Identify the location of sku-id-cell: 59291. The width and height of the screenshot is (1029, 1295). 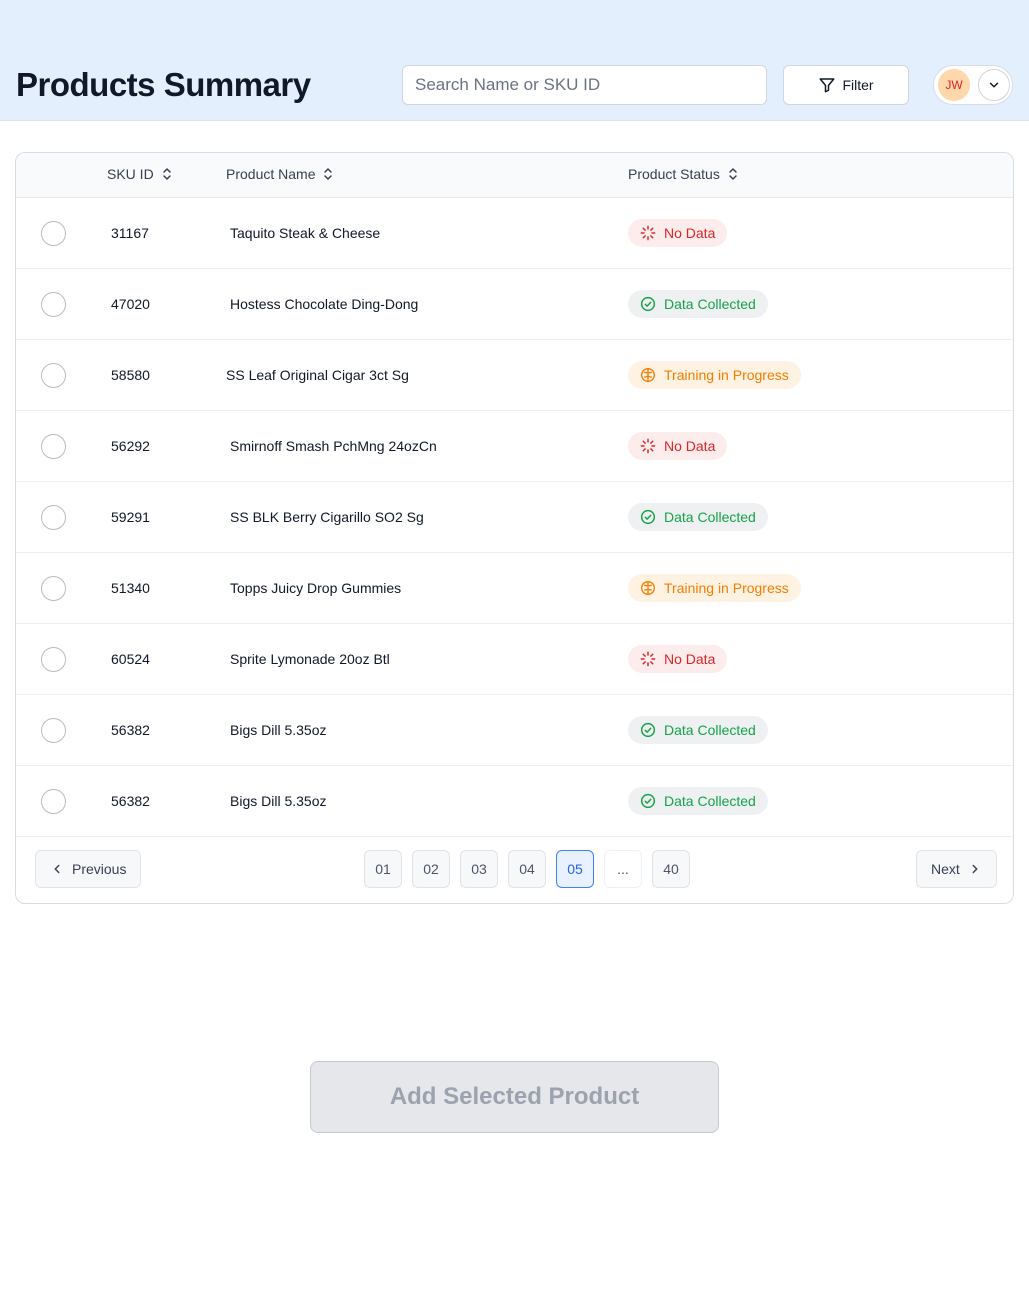
(130, 517).